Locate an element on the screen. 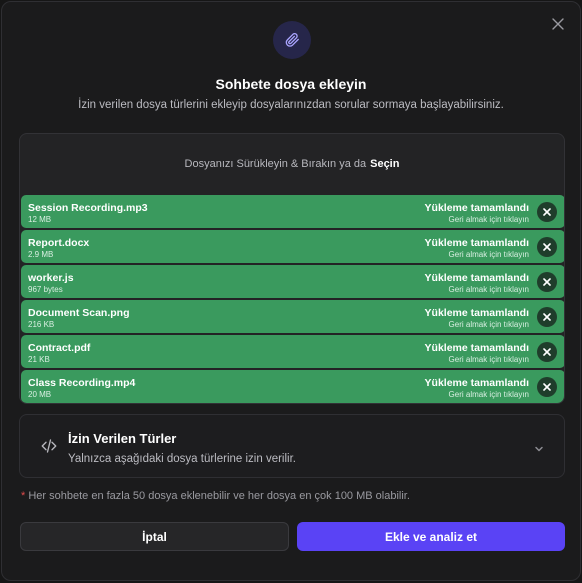  required-marker: * is located at coordinates (23, 496).